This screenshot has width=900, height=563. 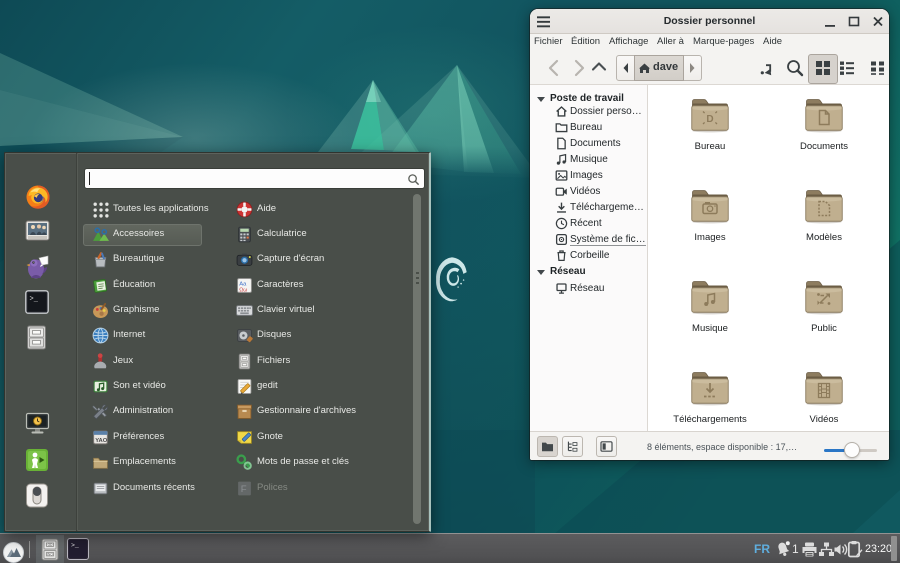 What do you see at coordinates (709, 119) in the screenshot?
I see `svg-text: D` at bounding box center [709, 119].